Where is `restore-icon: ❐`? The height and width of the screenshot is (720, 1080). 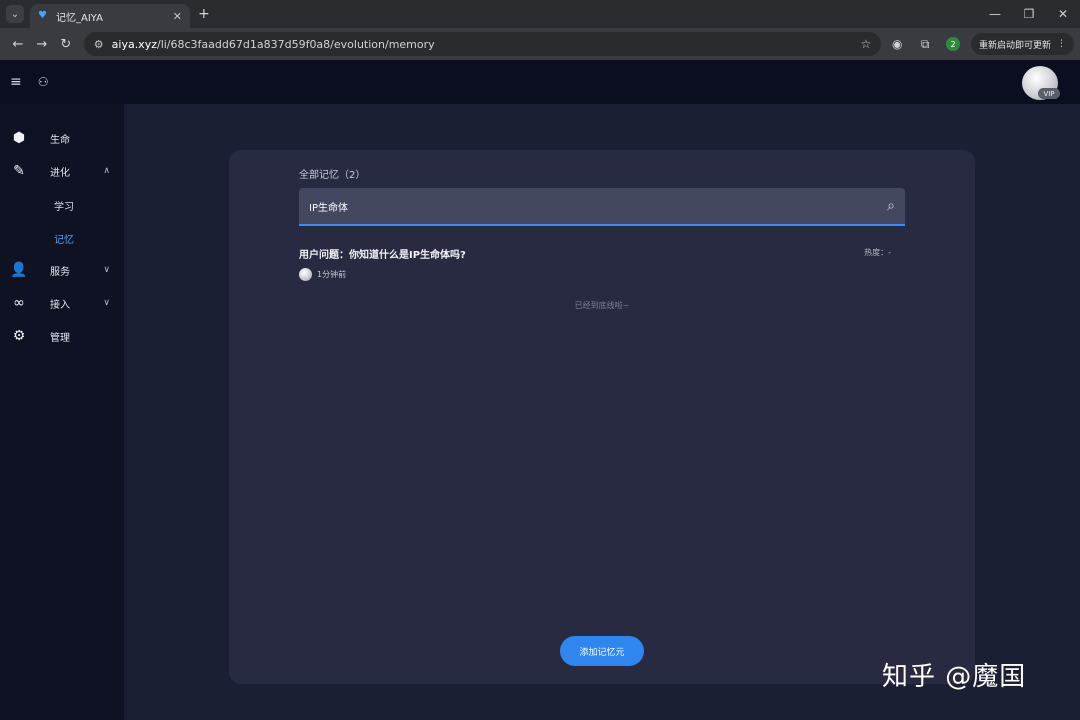 restore-icon: ❐ is located at coordinates (1029, 14).